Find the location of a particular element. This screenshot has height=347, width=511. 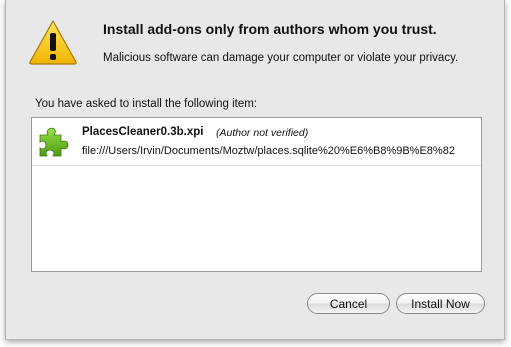

item-author-status: (Author not verified) is located at coordinates (262, 133).